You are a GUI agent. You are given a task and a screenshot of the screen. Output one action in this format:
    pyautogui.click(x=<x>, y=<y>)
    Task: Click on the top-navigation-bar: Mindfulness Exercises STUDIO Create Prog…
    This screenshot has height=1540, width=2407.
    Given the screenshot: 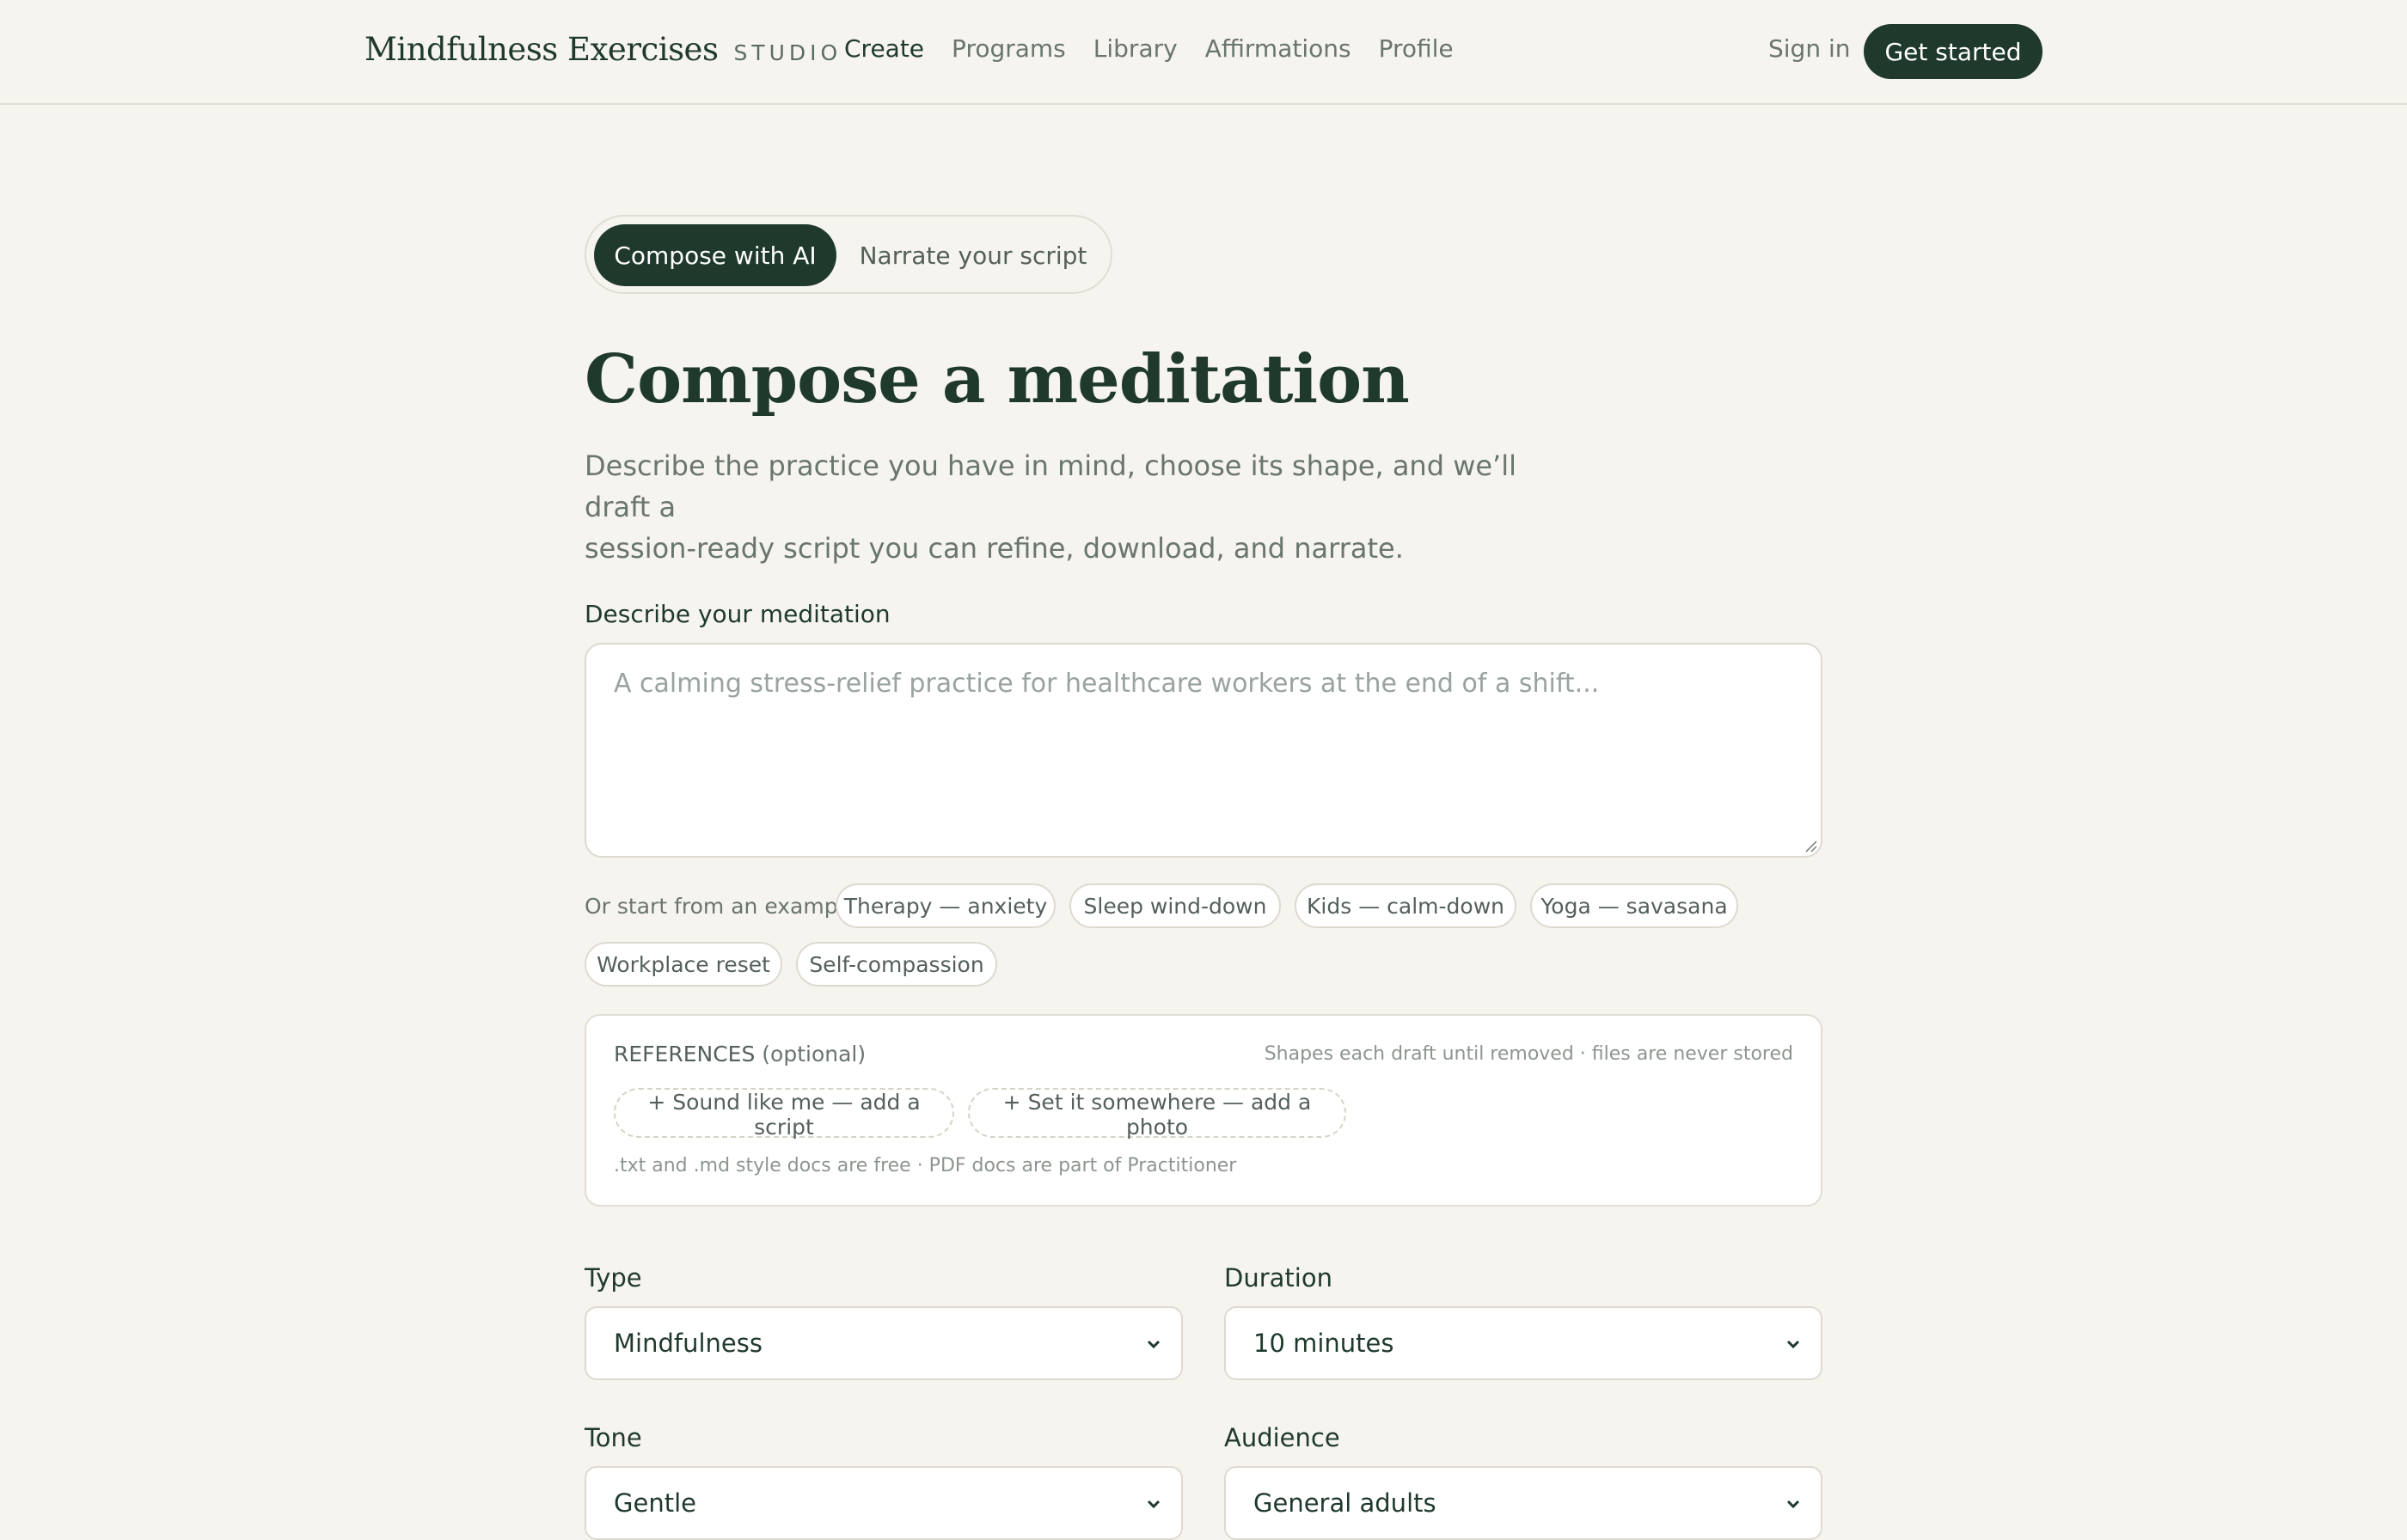 What is the action you would take?
    pyautogui.click(x=1203, y=52)
    